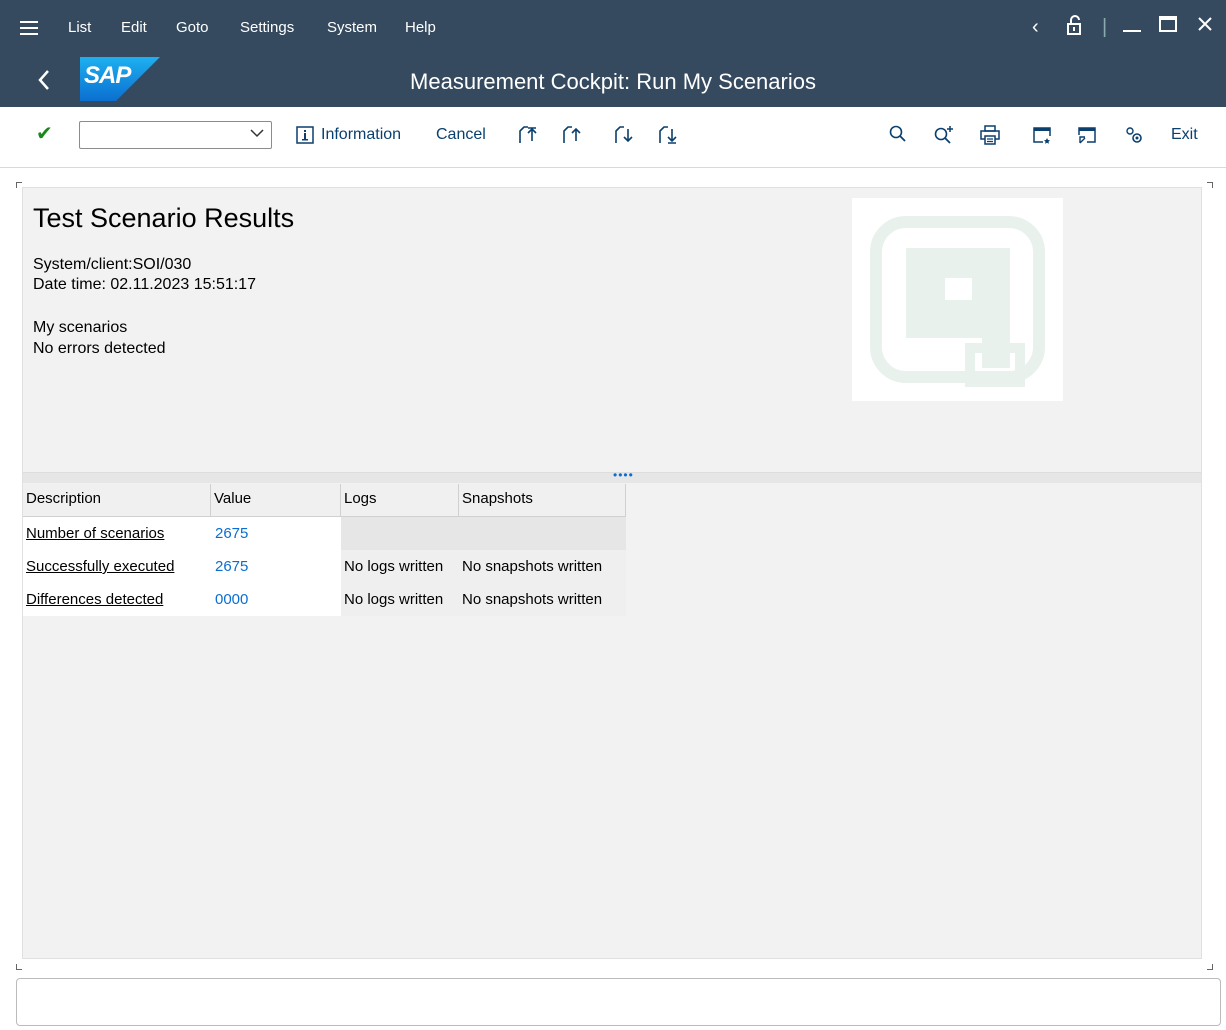  Describe the element at coordinates (305, 137) in the screenshot. I see `information-icon` at that location.